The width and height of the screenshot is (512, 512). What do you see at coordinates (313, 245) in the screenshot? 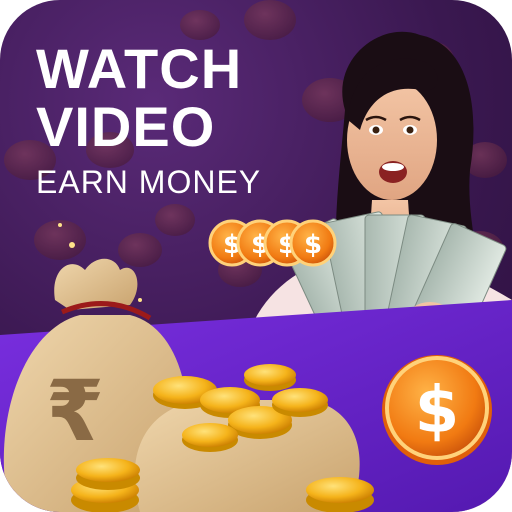
I see `coin-dollar-symbol: $` at bounding box center [313, 245].